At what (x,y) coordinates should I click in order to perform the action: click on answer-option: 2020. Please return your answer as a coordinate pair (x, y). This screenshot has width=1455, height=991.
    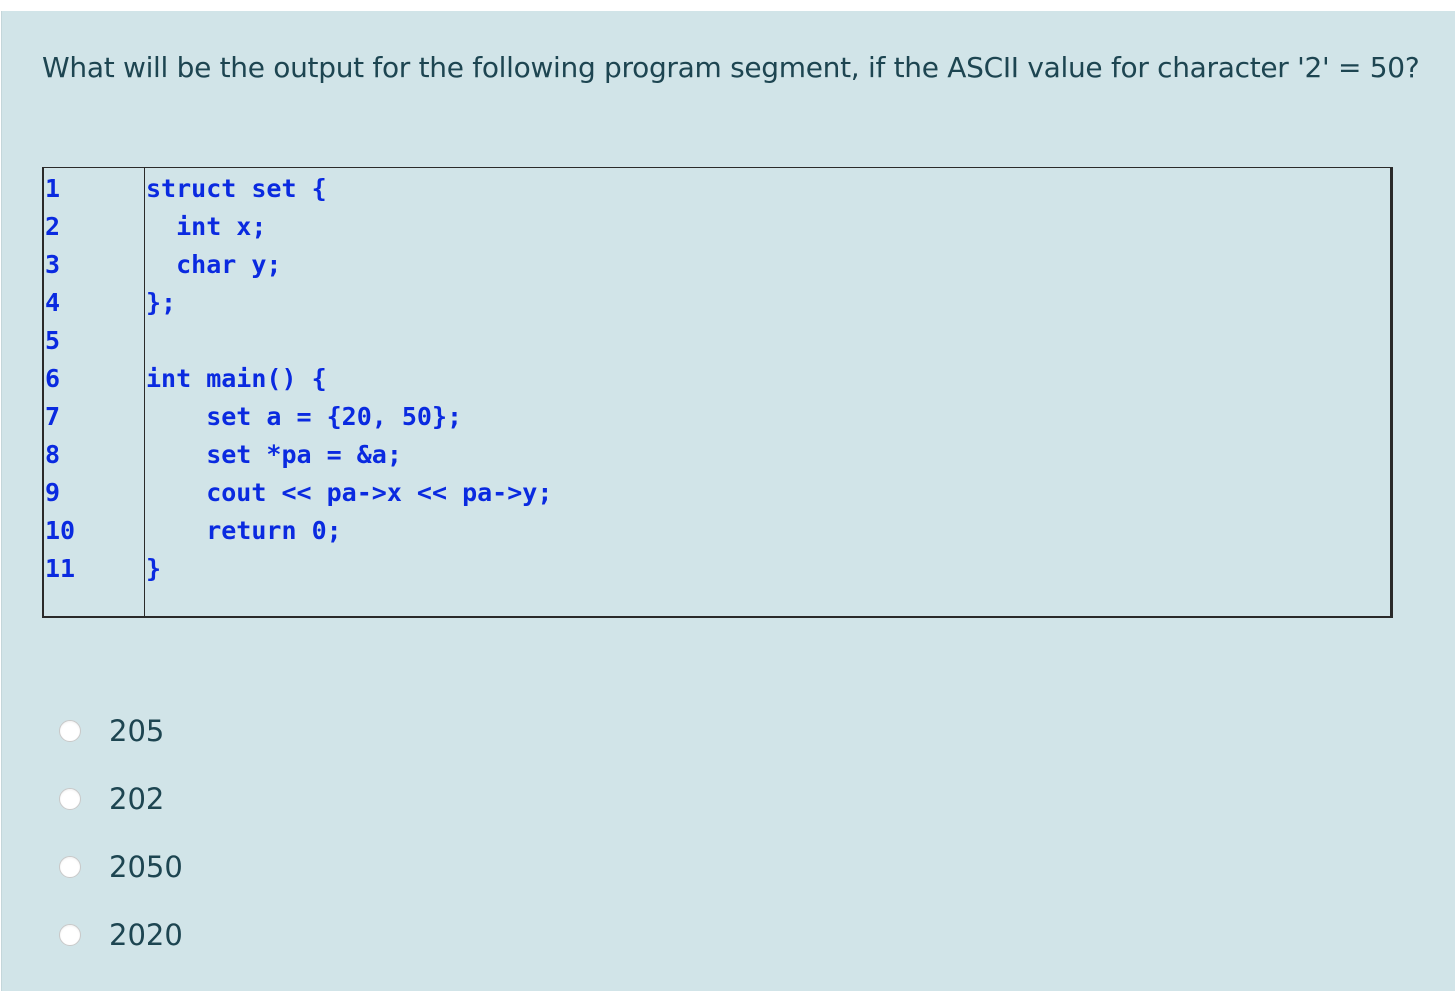
    Looking at the image, I should click on (121, 935).